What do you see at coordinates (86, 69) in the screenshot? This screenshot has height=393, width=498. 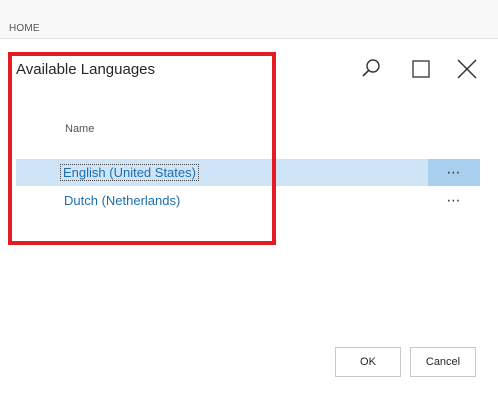 I see `dialog-title: Available Languages` at bounding box center [86, 69].